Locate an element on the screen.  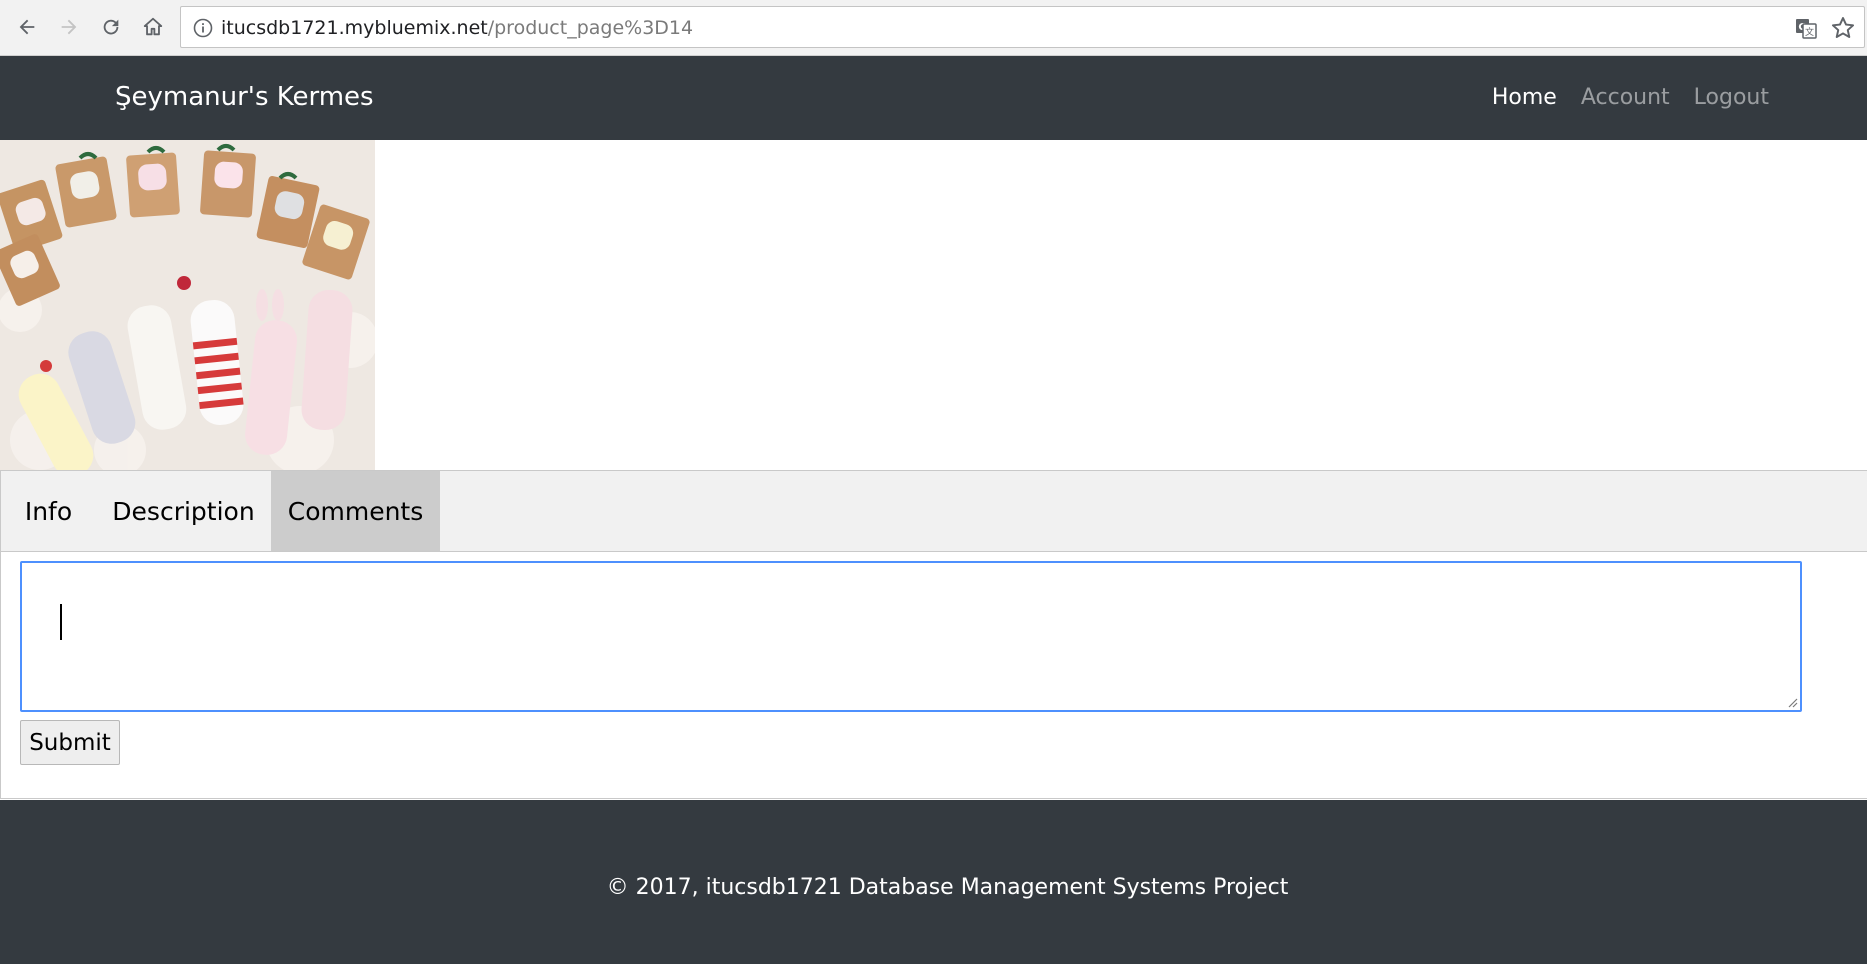
site-navbar: Şeymanur's Kermes Home Account Logout is located at coordinates (933, 98).